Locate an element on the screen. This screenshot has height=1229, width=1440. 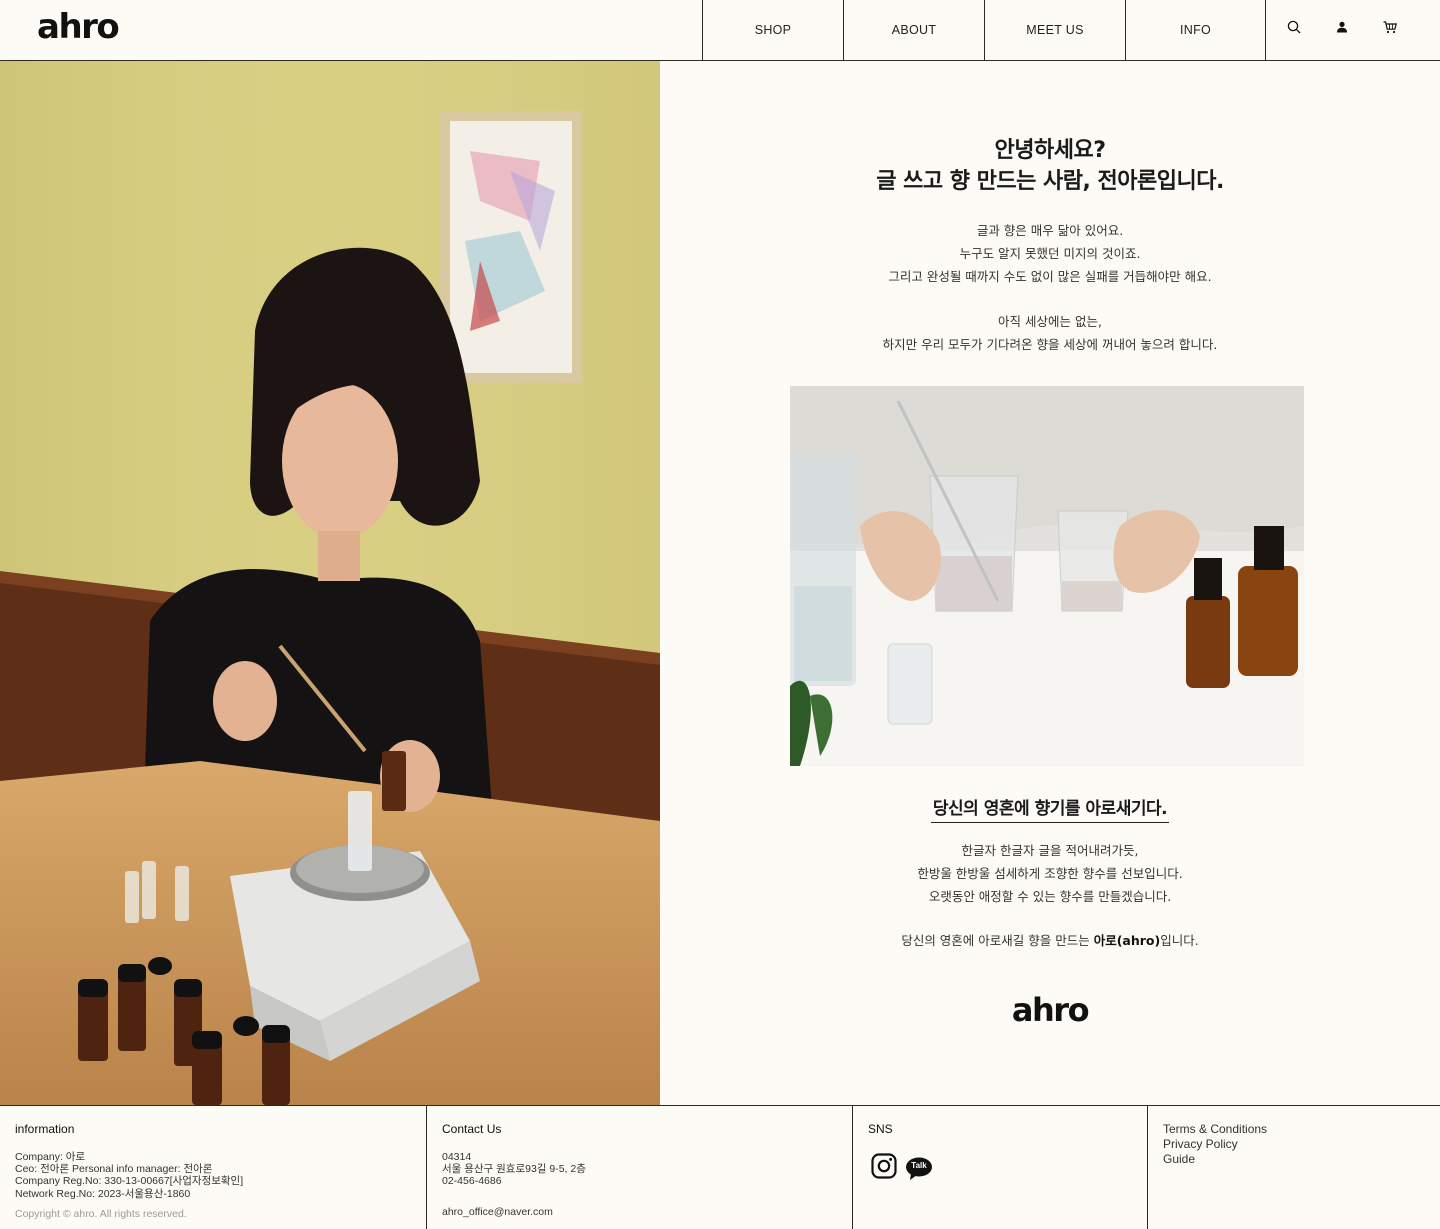
closing-prefix: 당신의 영혼에 아로새길 향을 만드는 is located at coordinates (997, 940).